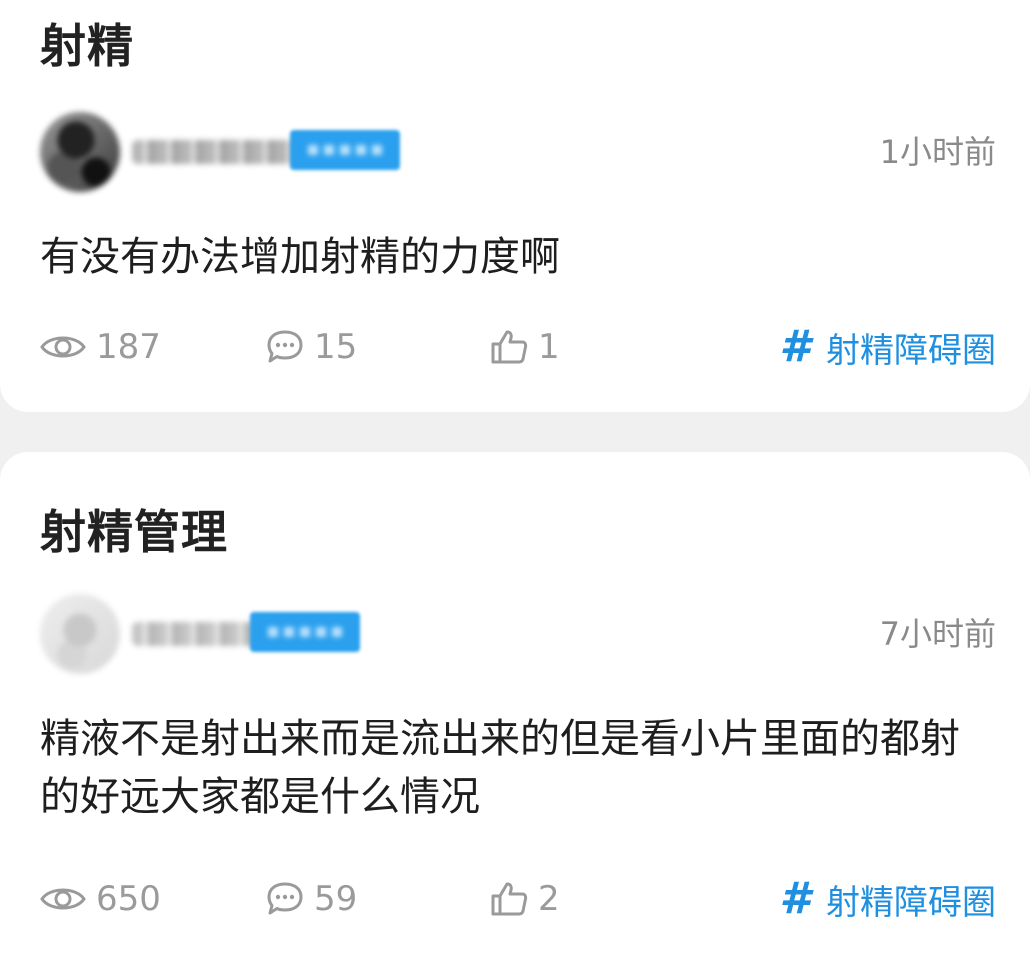  Describe the element at coordinates (128, 899) in the screenshot. I see `views-count: 650` at that location.